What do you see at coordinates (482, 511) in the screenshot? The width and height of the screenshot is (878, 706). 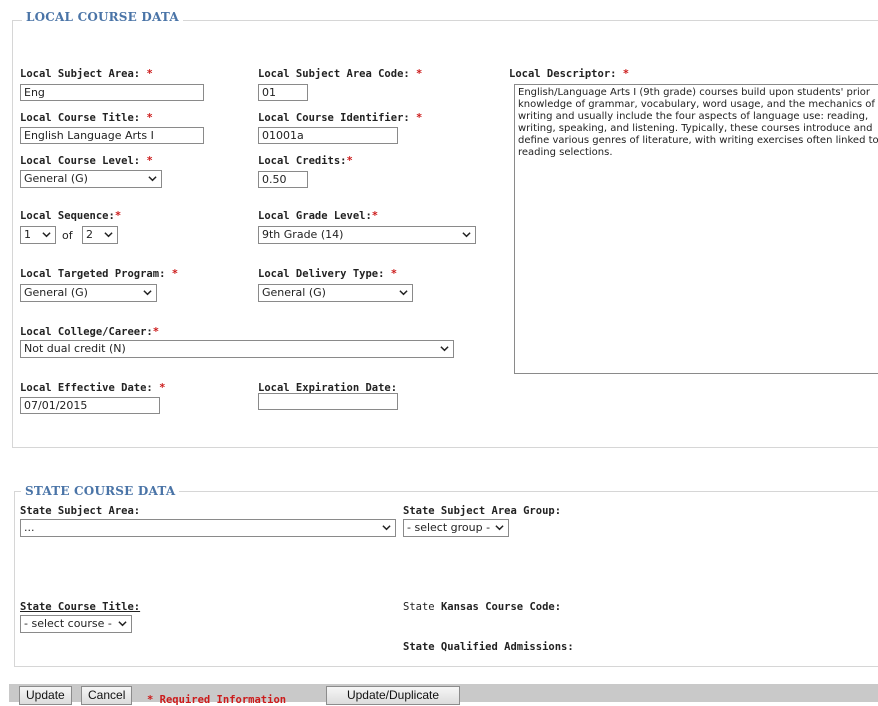 I see `state-subject-area-group-label: State Subject Area Group:` at bounding box center [482, 511].